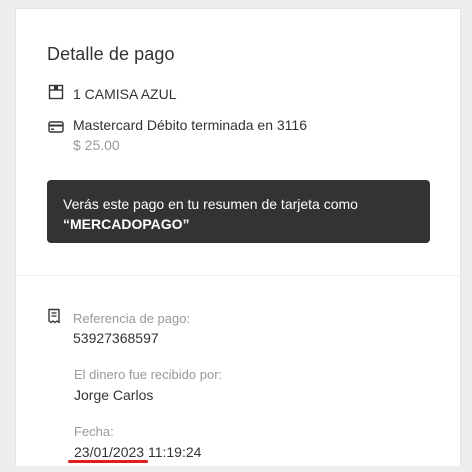 This screenshot has width=472, height=472. Describe the element at coordinates (174, 452) in the screenshot. I see `time-value: 11:19:24` at that location.